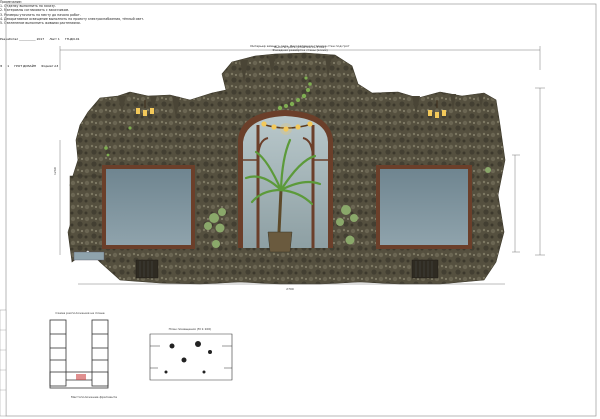 The width and height of the screenshot is (600, 419). I want to click on bottom-dimension-label: 2700, so click(290, 289).